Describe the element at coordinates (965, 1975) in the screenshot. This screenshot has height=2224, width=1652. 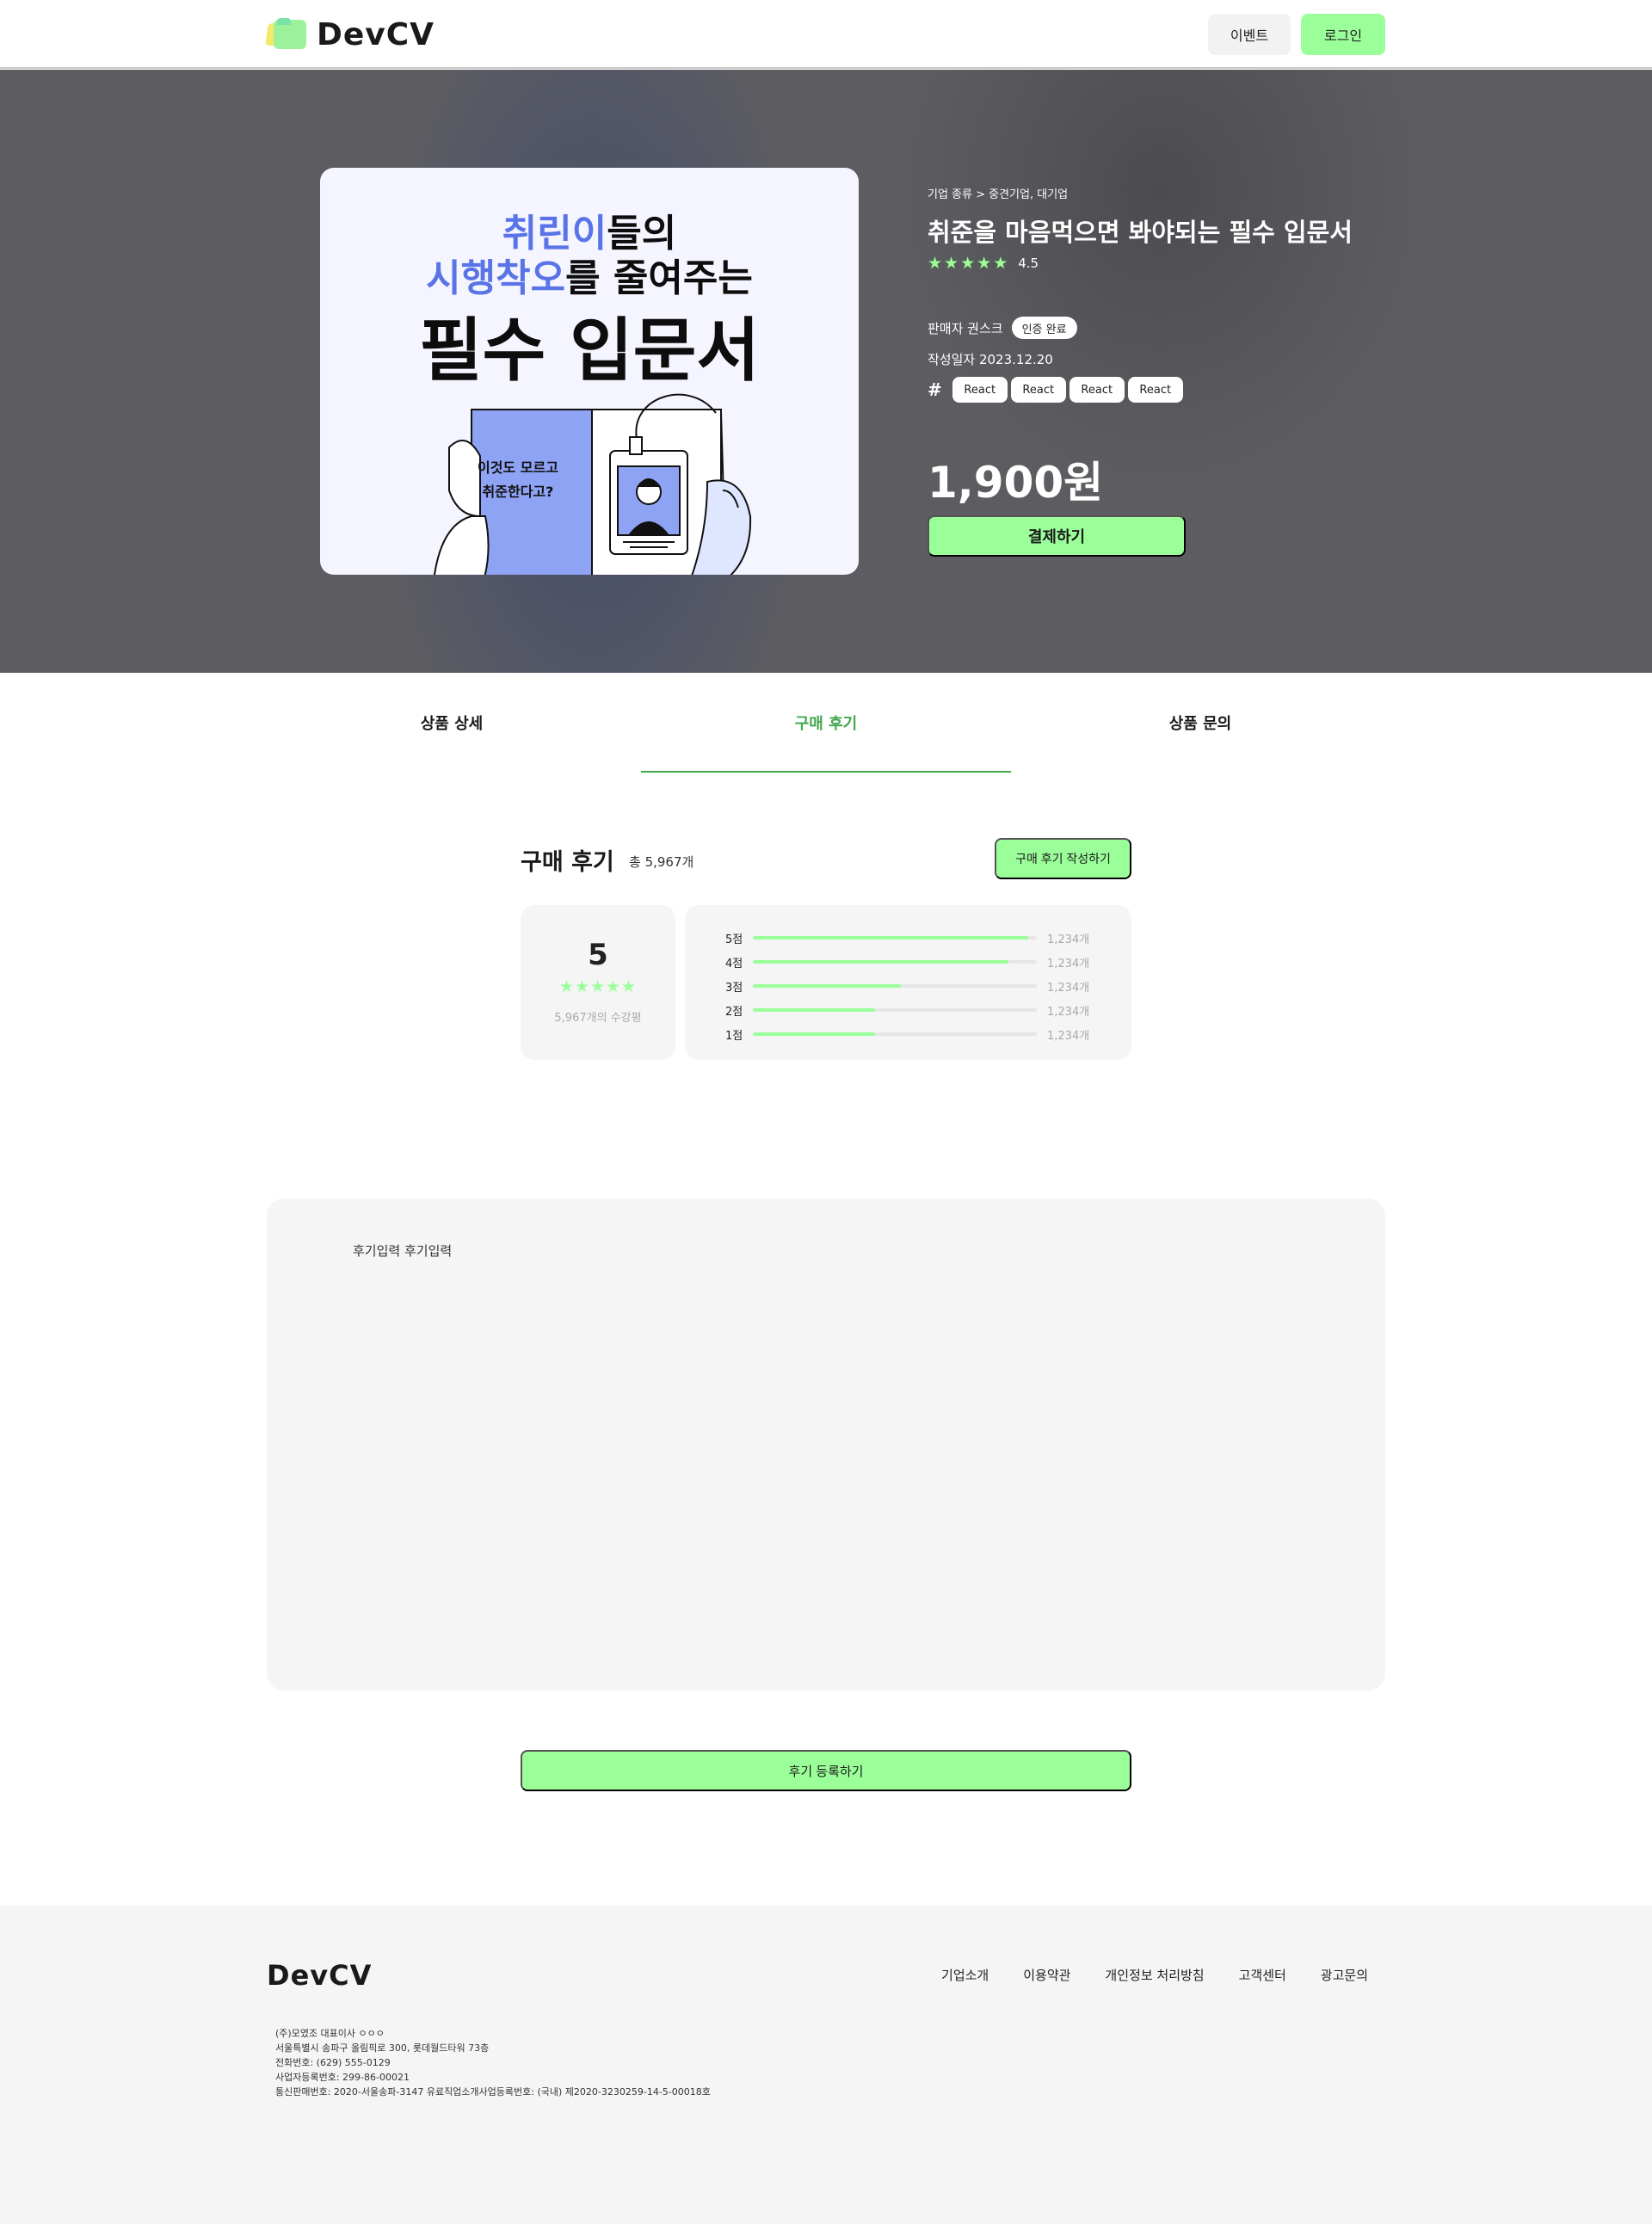
I see `footer-link-company: 기업소개` at that location.